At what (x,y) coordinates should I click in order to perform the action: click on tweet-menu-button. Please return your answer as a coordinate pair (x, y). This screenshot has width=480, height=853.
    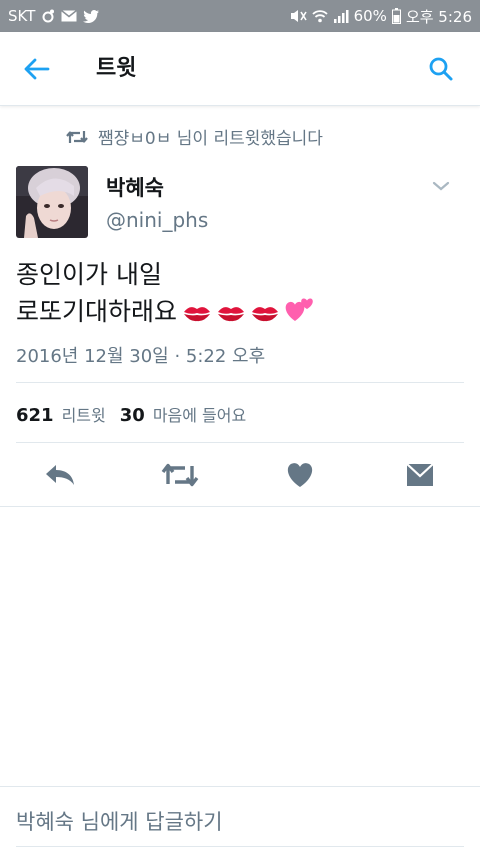
    Looking at the image, I should click on (441, 186).